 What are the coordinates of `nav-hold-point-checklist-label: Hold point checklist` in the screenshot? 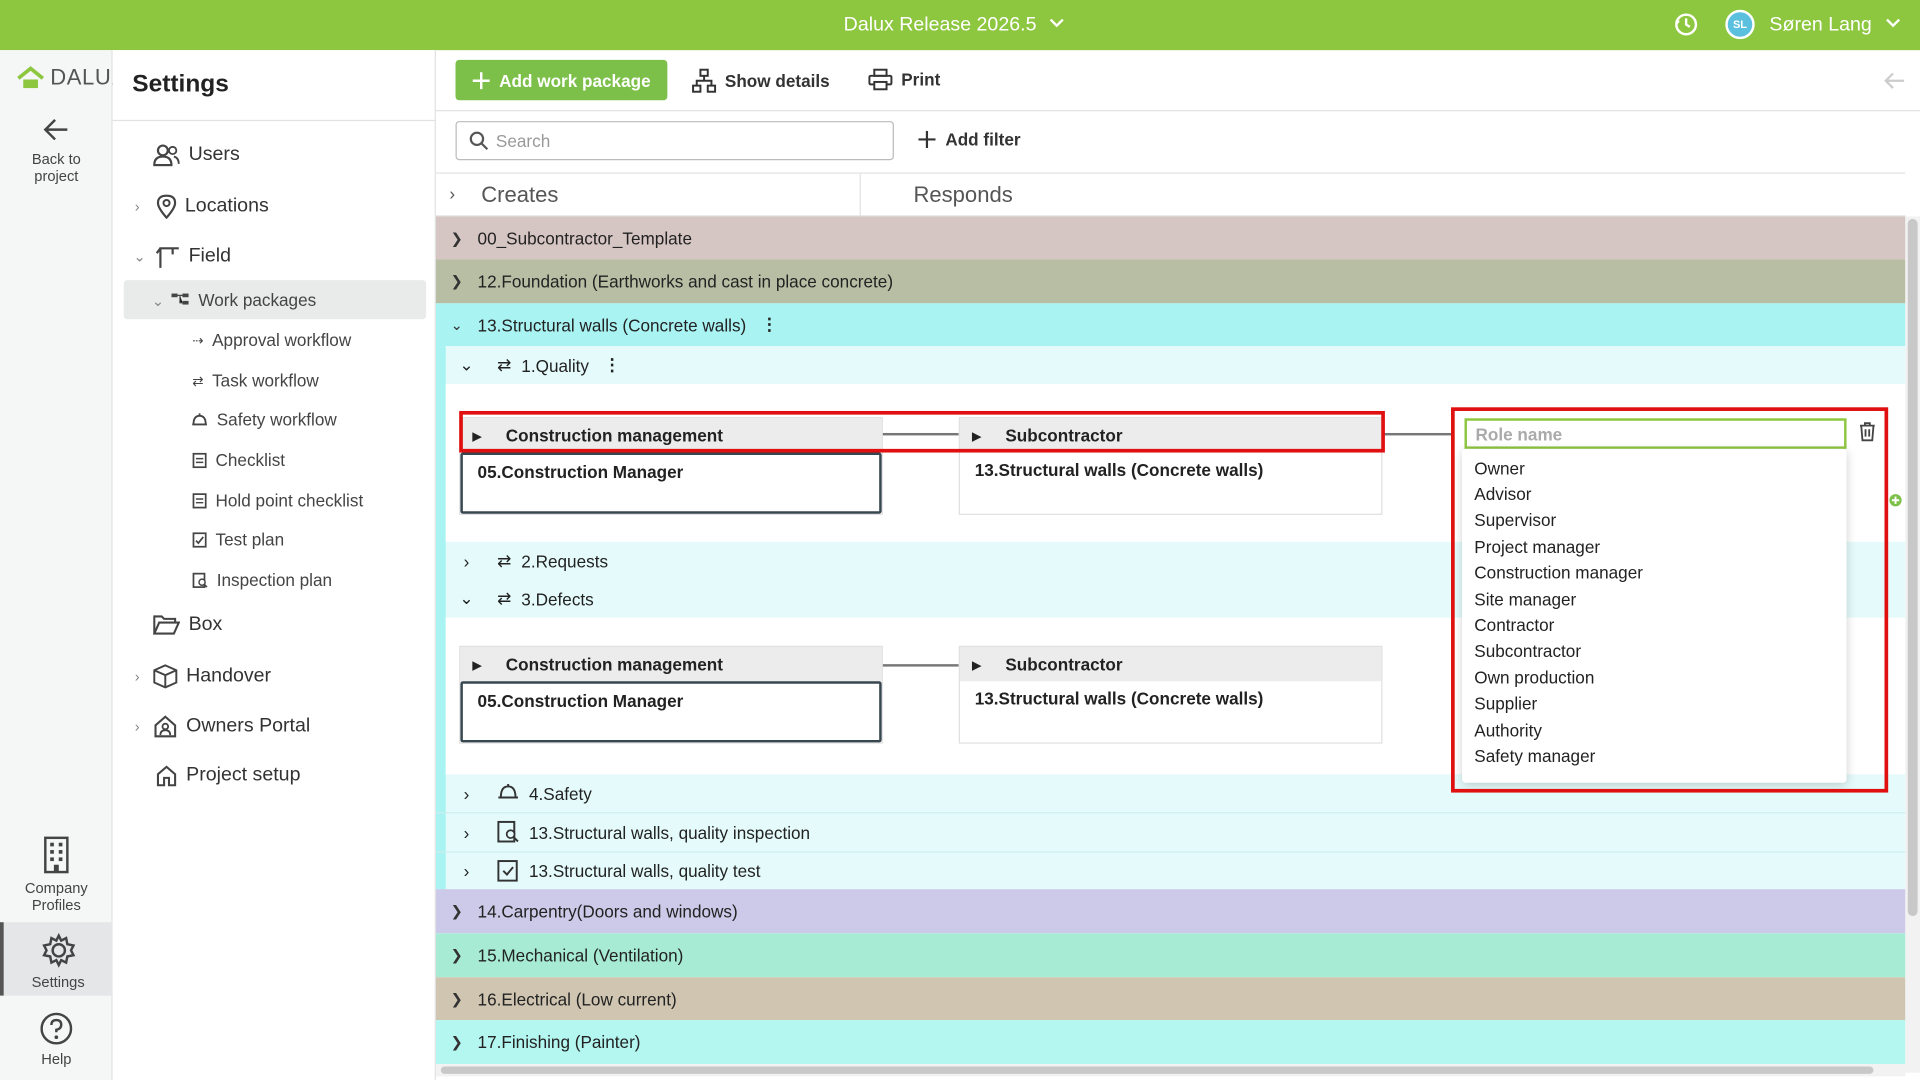 It's located at (289, 500).